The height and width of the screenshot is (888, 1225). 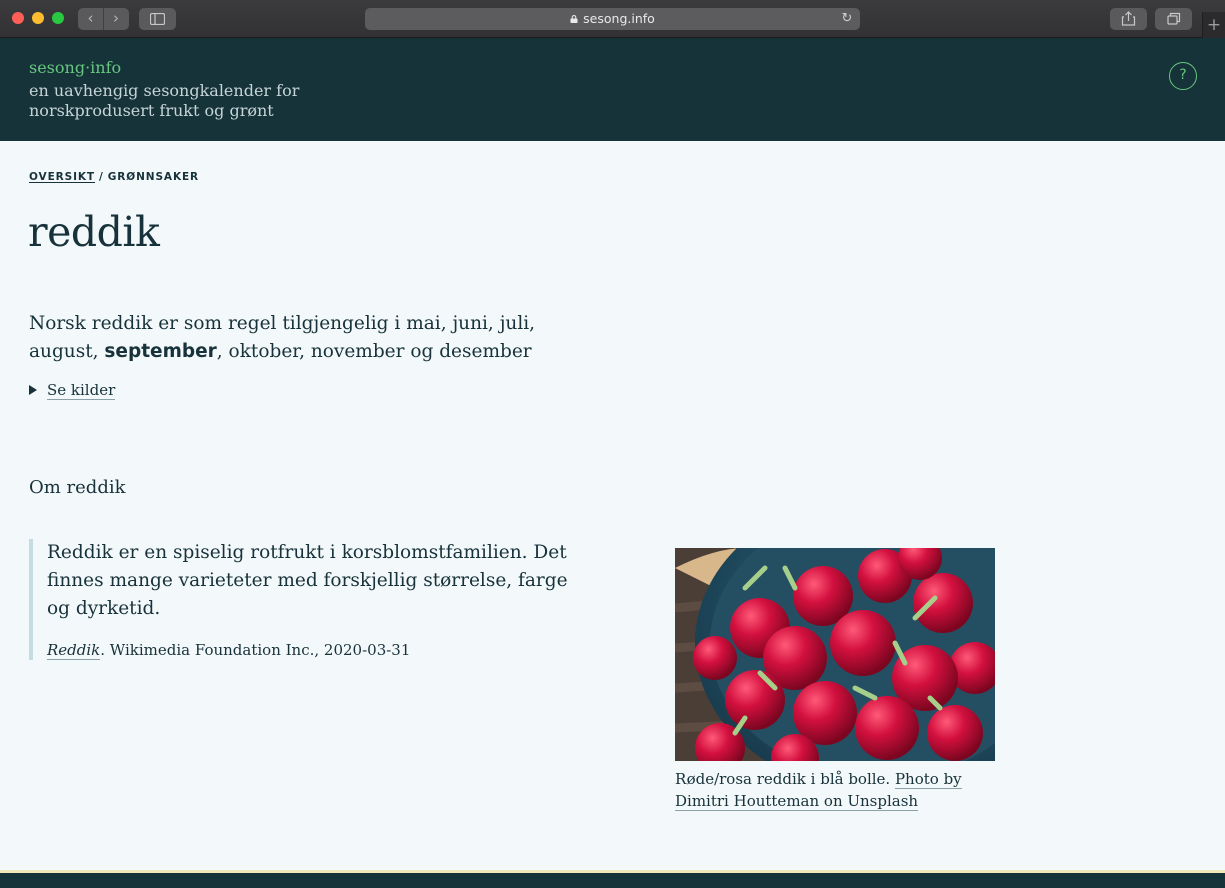 I want to click on sidebar-icon, so click(x=157, y=19).